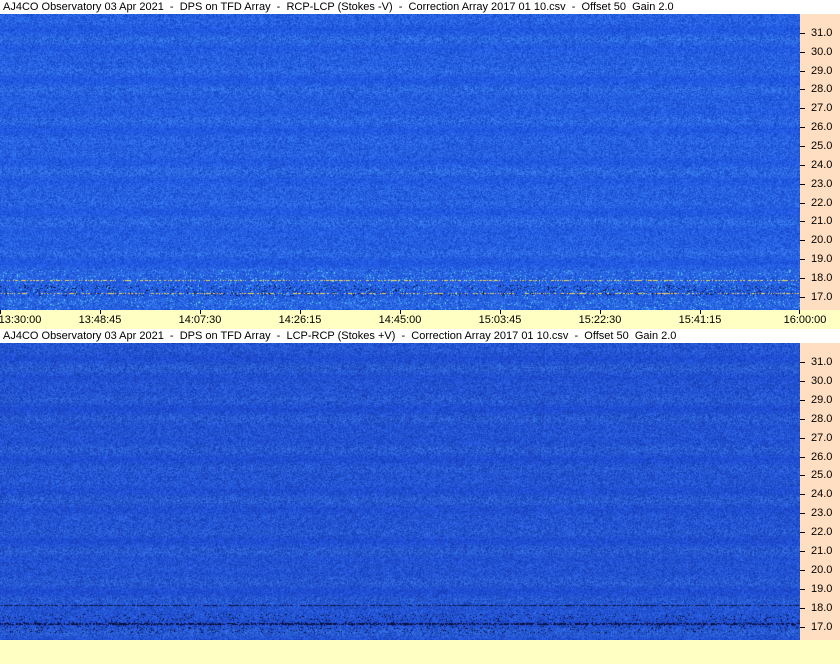  What do you see at coordinates (21, 320) in the screenshot?
I see `time-tick-label: 13:30:00` at bounding box center [21, 320].